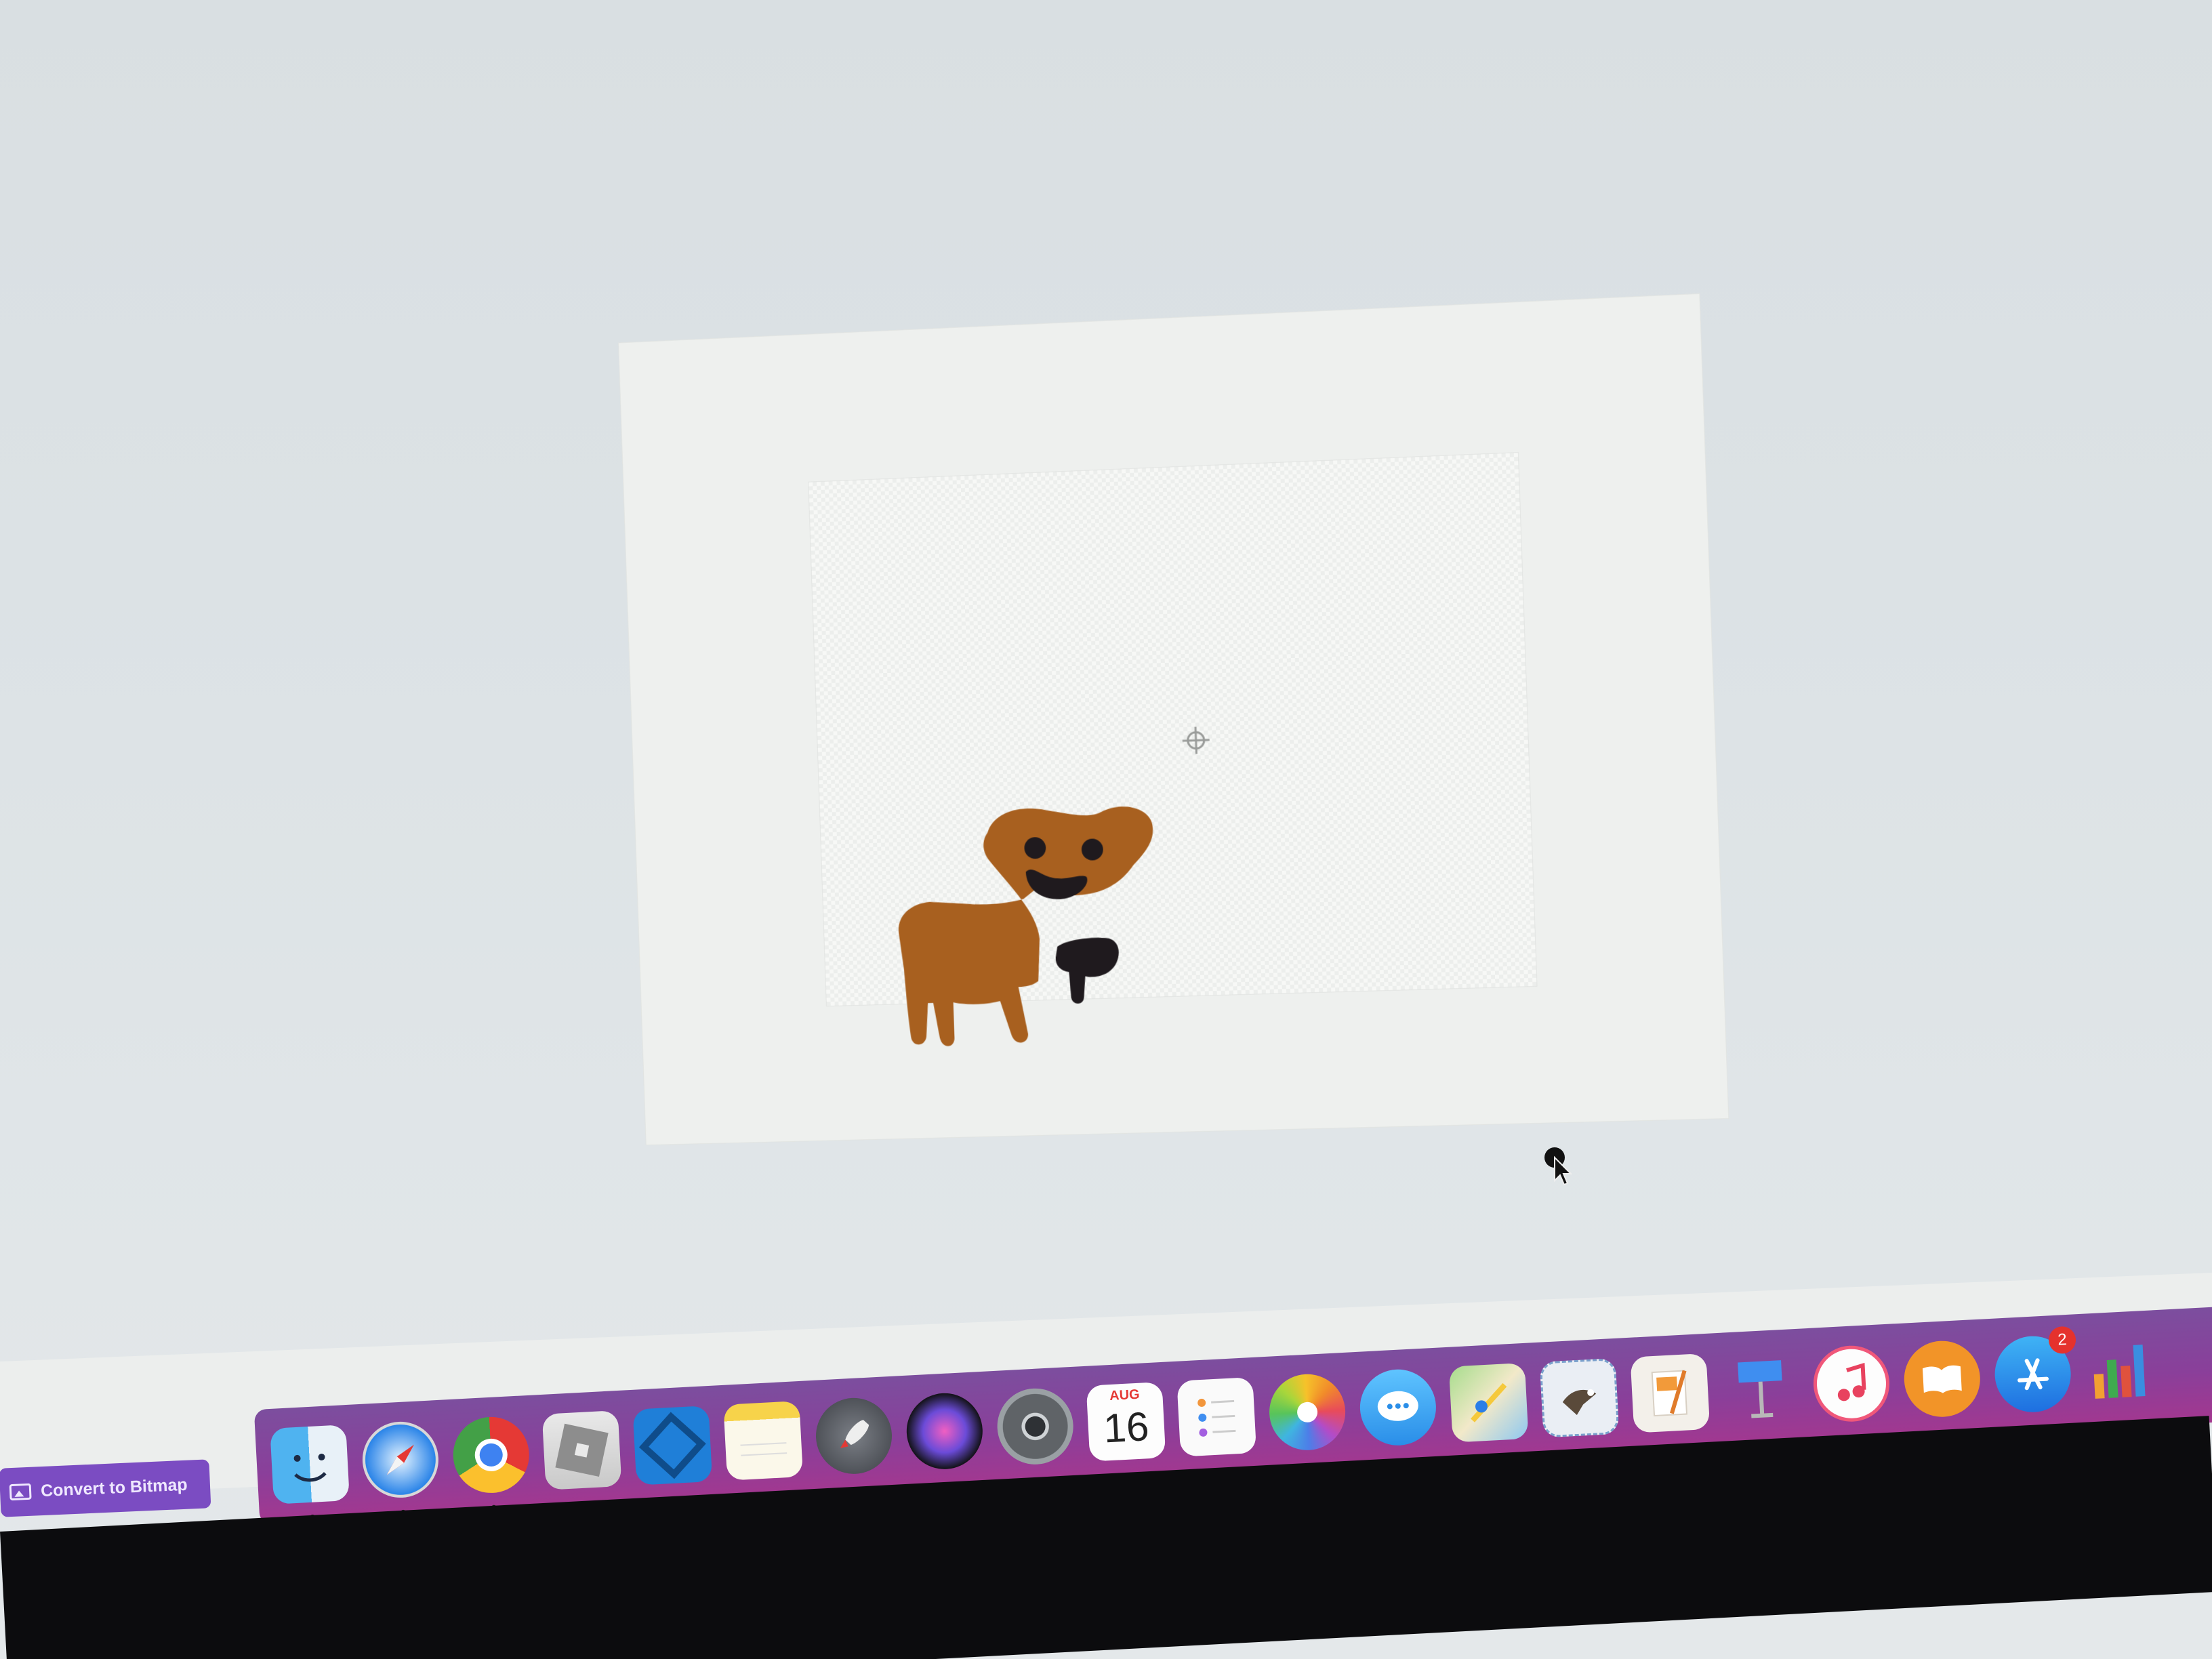 This screenshot has width=2212, height=1659. I want to click on chrome-icon, so click(491, 1463).